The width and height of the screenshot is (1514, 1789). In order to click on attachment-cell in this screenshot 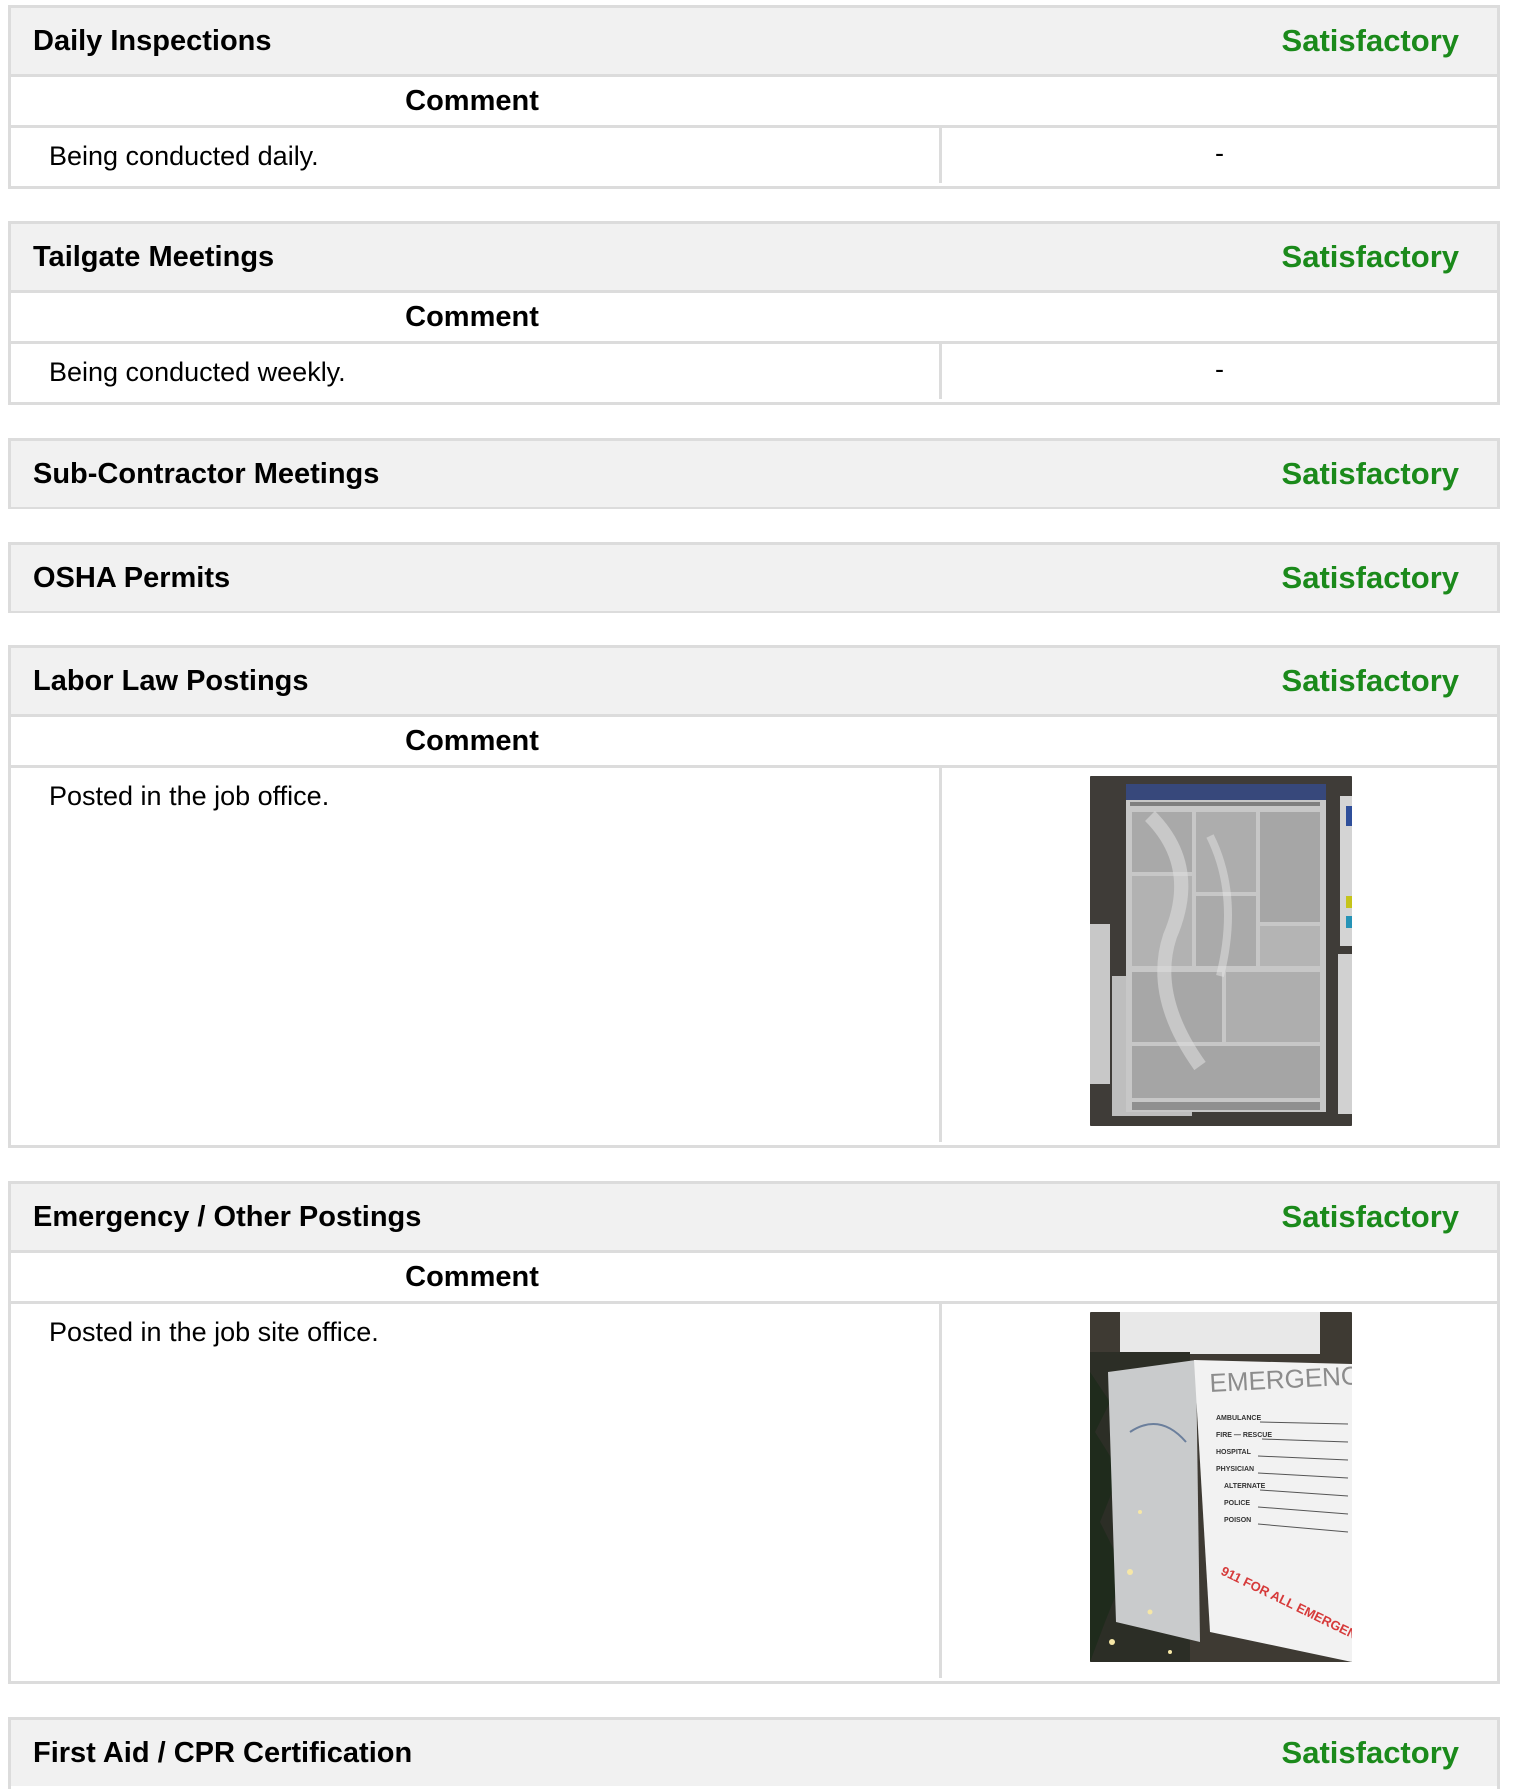, I will do `click(1219, 955)`.